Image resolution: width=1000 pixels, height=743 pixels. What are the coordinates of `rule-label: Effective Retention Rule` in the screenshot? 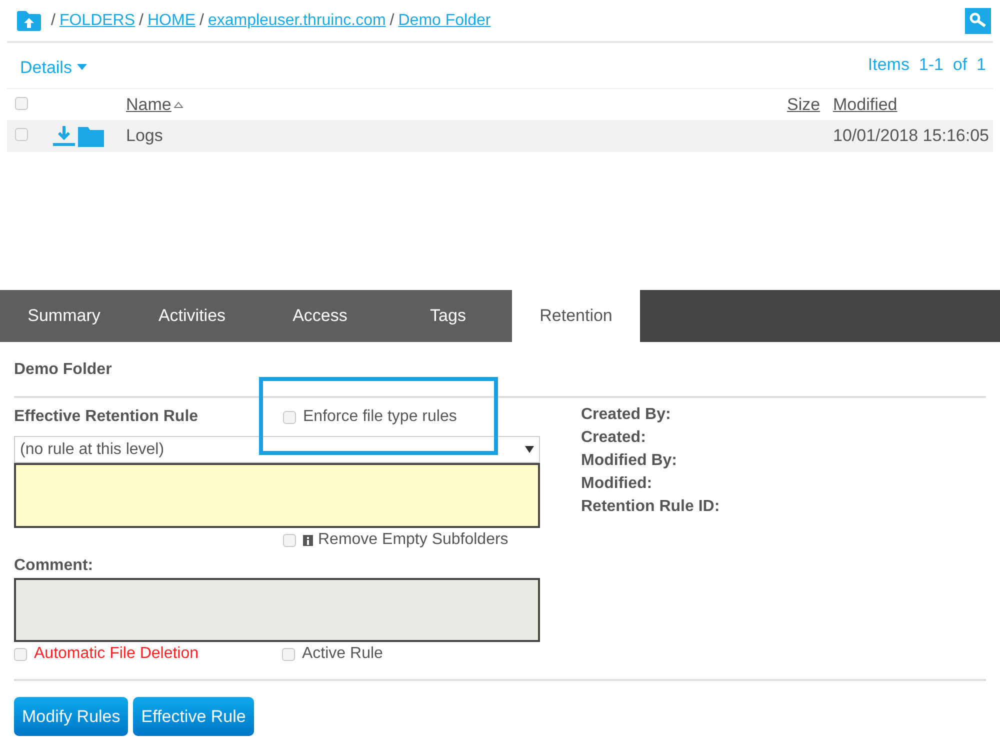 It's located at (107, 417).